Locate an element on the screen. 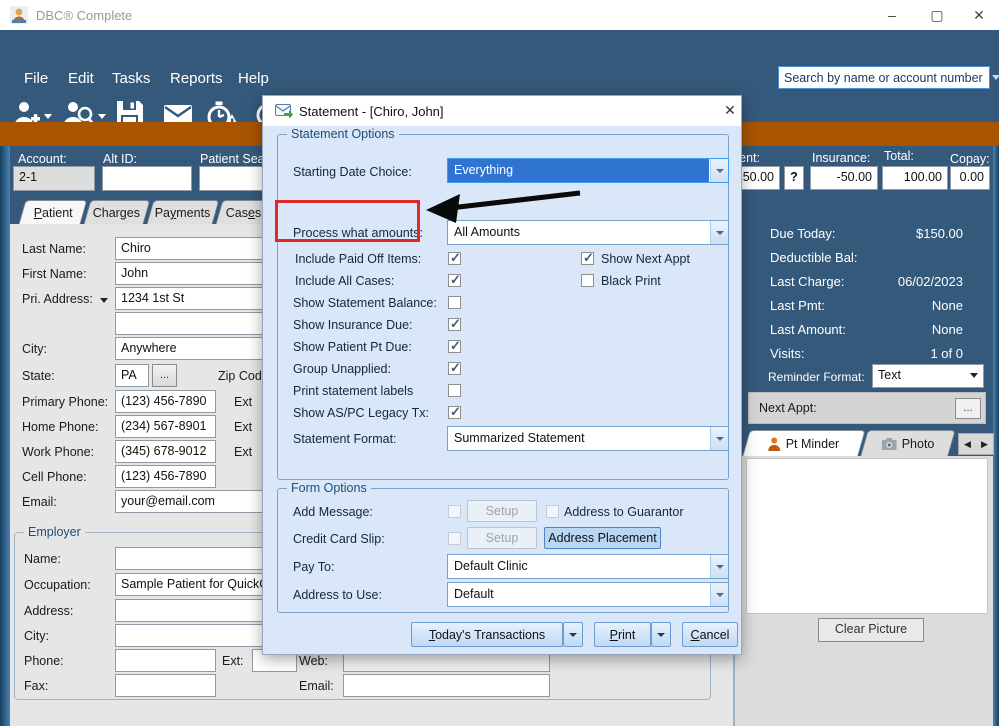  employer-email-label: Email: is located at coordinates (316, 686).